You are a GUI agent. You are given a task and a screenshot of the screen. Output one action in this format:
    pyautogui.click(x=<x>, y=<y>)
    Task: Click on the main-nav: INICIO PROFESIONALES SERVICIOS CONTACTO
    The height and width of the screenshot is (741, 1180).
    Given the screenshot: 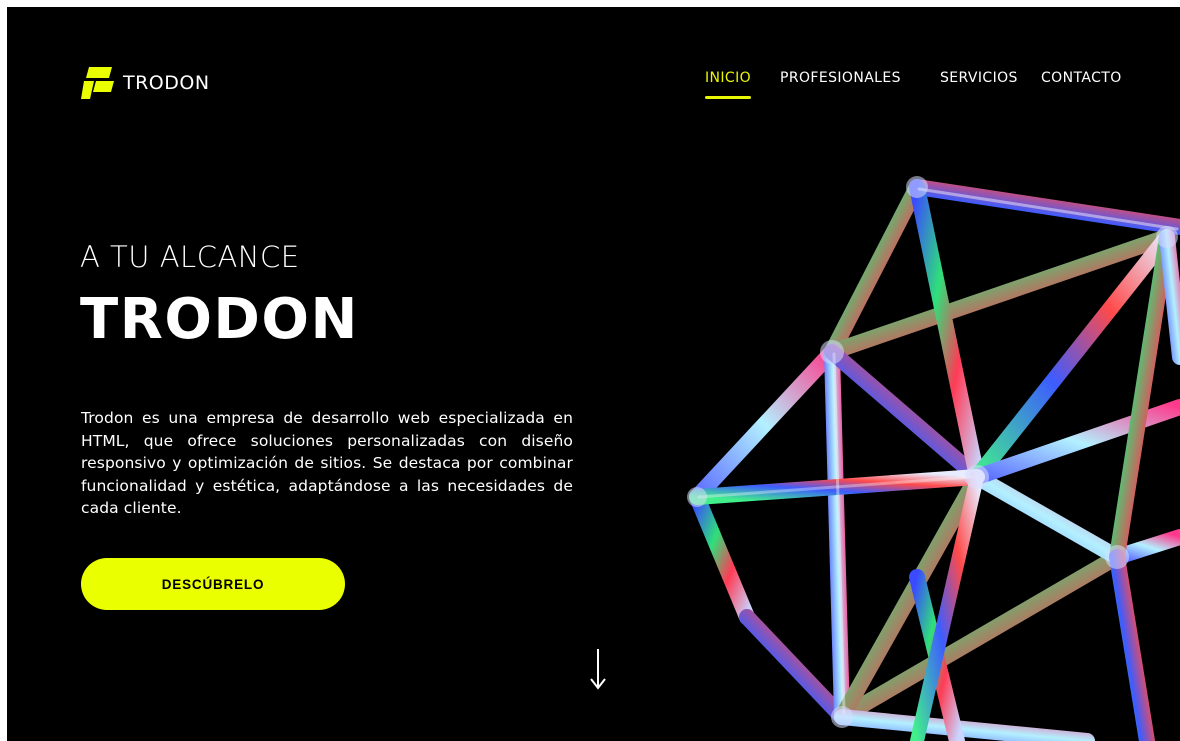 What is the action you would take?
    pyautogui.click(x=593, y=85)
    